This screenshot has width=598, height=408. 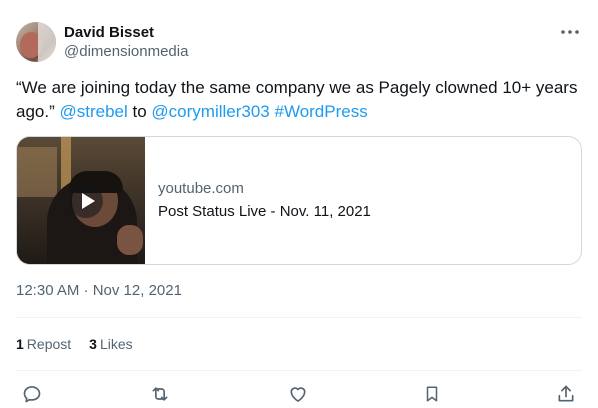 I want to click on avatar, so click(x=36, y=42).